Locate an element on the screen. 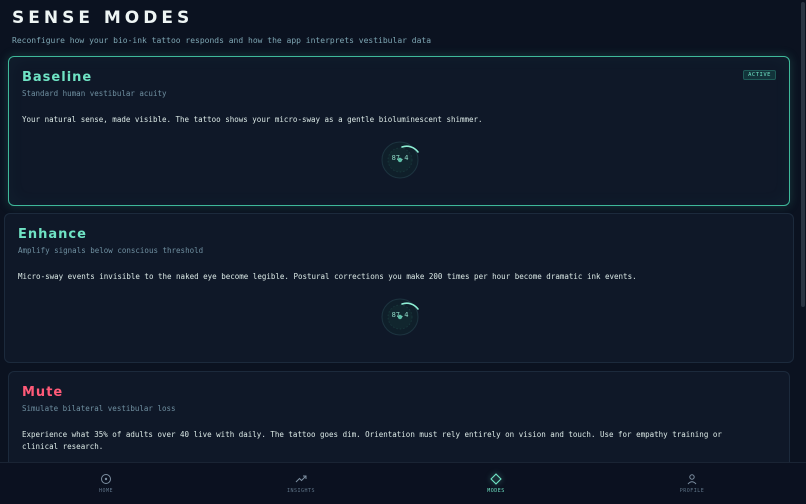  user-icon is located at coordinates (692, 479).